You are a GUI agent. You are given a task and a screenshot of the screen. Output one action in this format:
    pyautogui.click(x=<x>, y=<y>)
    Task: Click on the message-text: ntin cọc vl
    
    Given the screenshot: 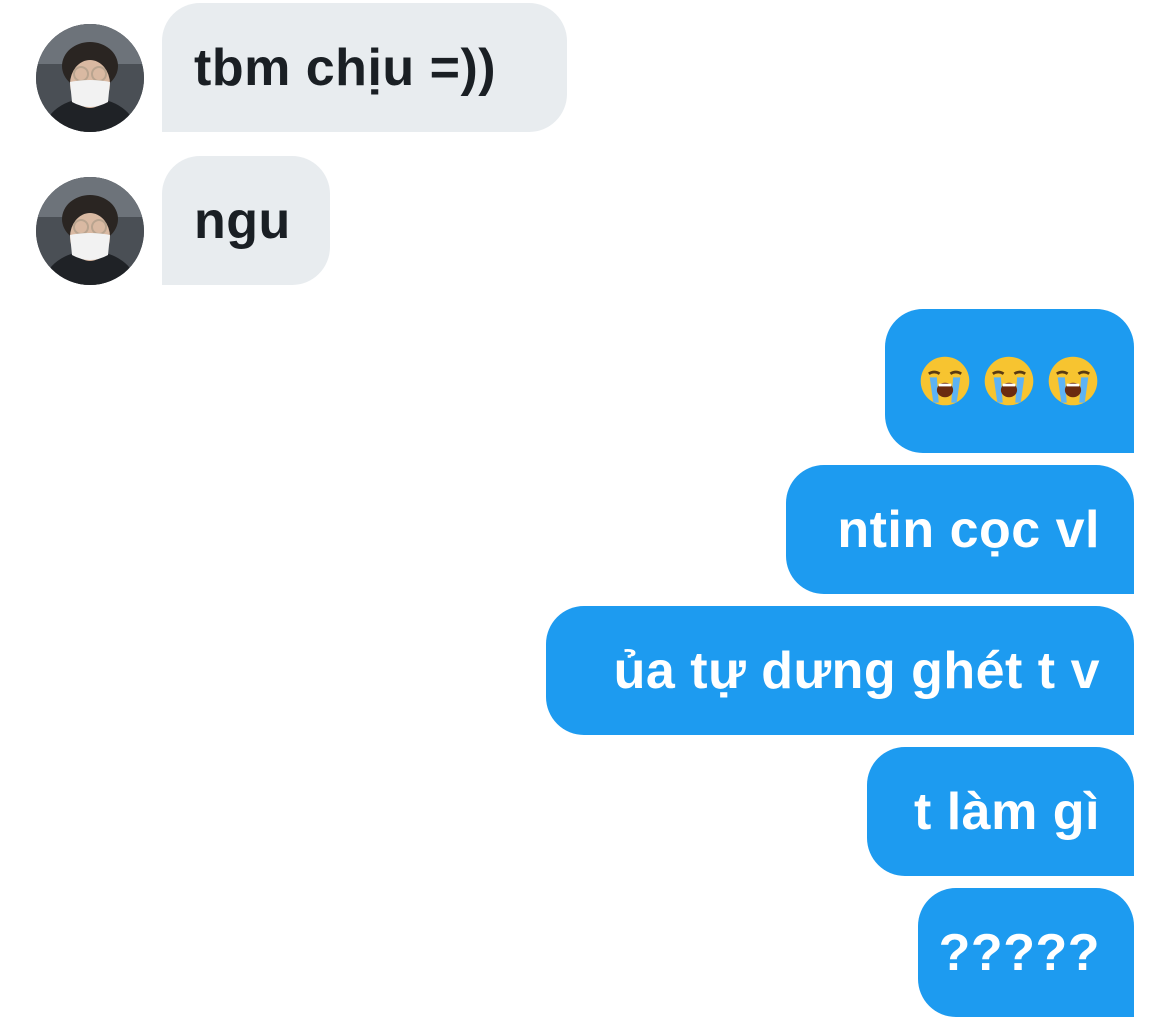 What is the action you would take?
    pyautogui.click(x=968, y=529)
    